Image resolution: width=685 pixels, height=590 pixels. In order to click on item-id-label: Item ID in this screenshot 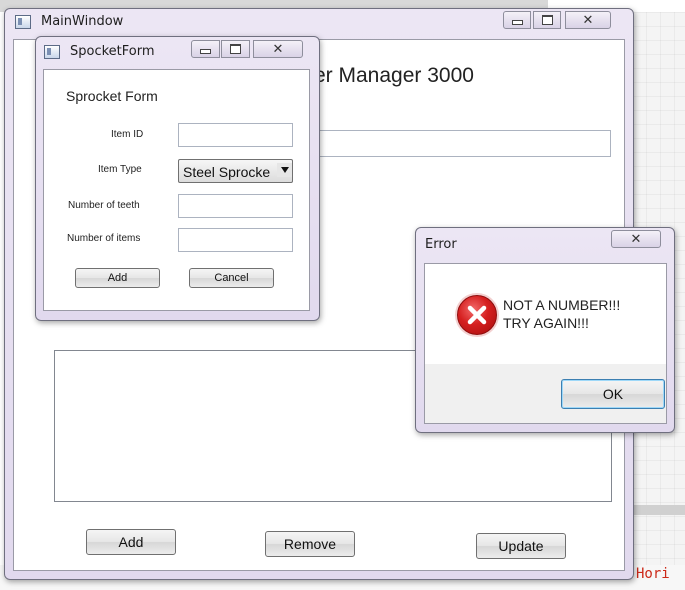, I will do `click(127, 134)`.